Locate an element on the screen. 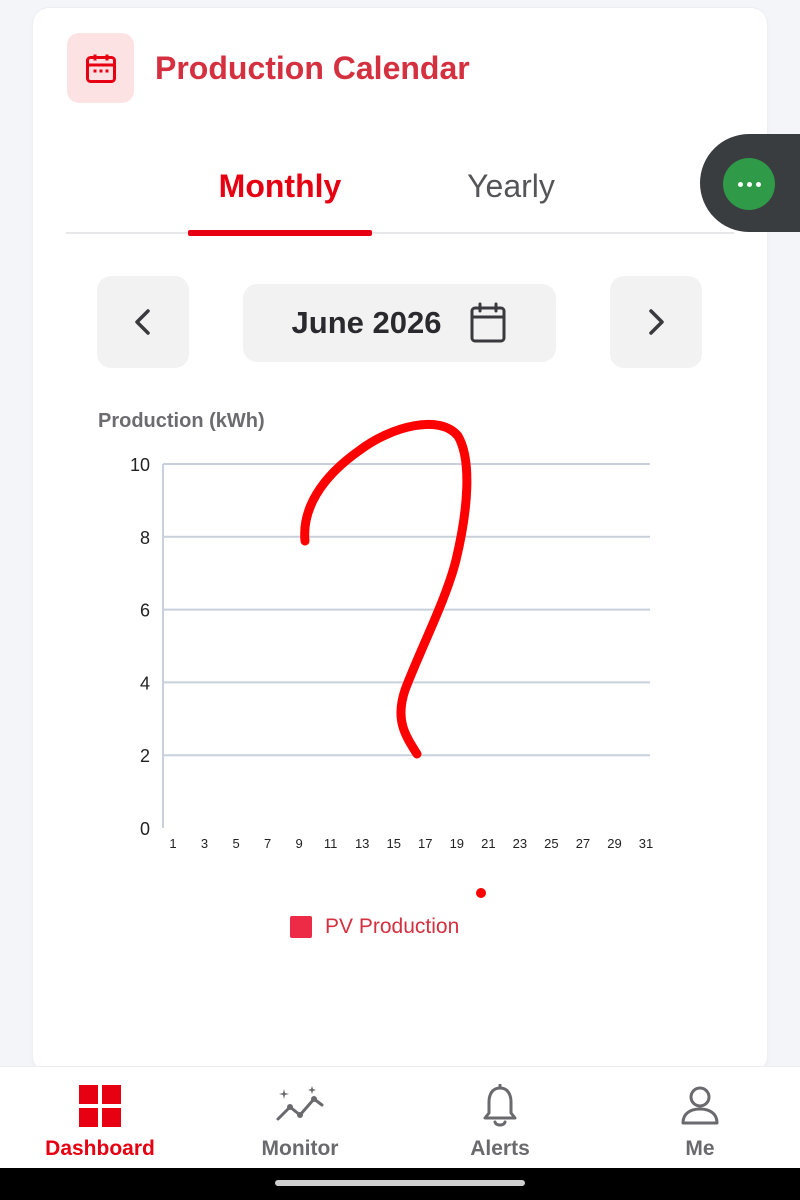 The width and height of the screenshot is (800, 1200). system-navigation-bar is located at coordinates (400, 1184).